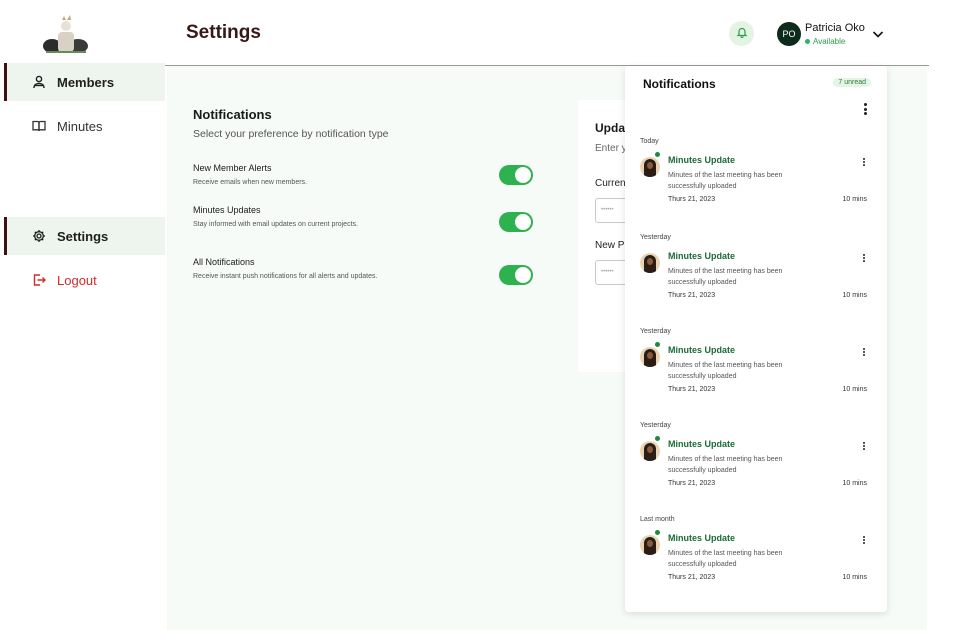 Image resolution: width=958 pixels, height=630 pixels. I want to click on sidebar-item-label: Logout, so click(77, 280).